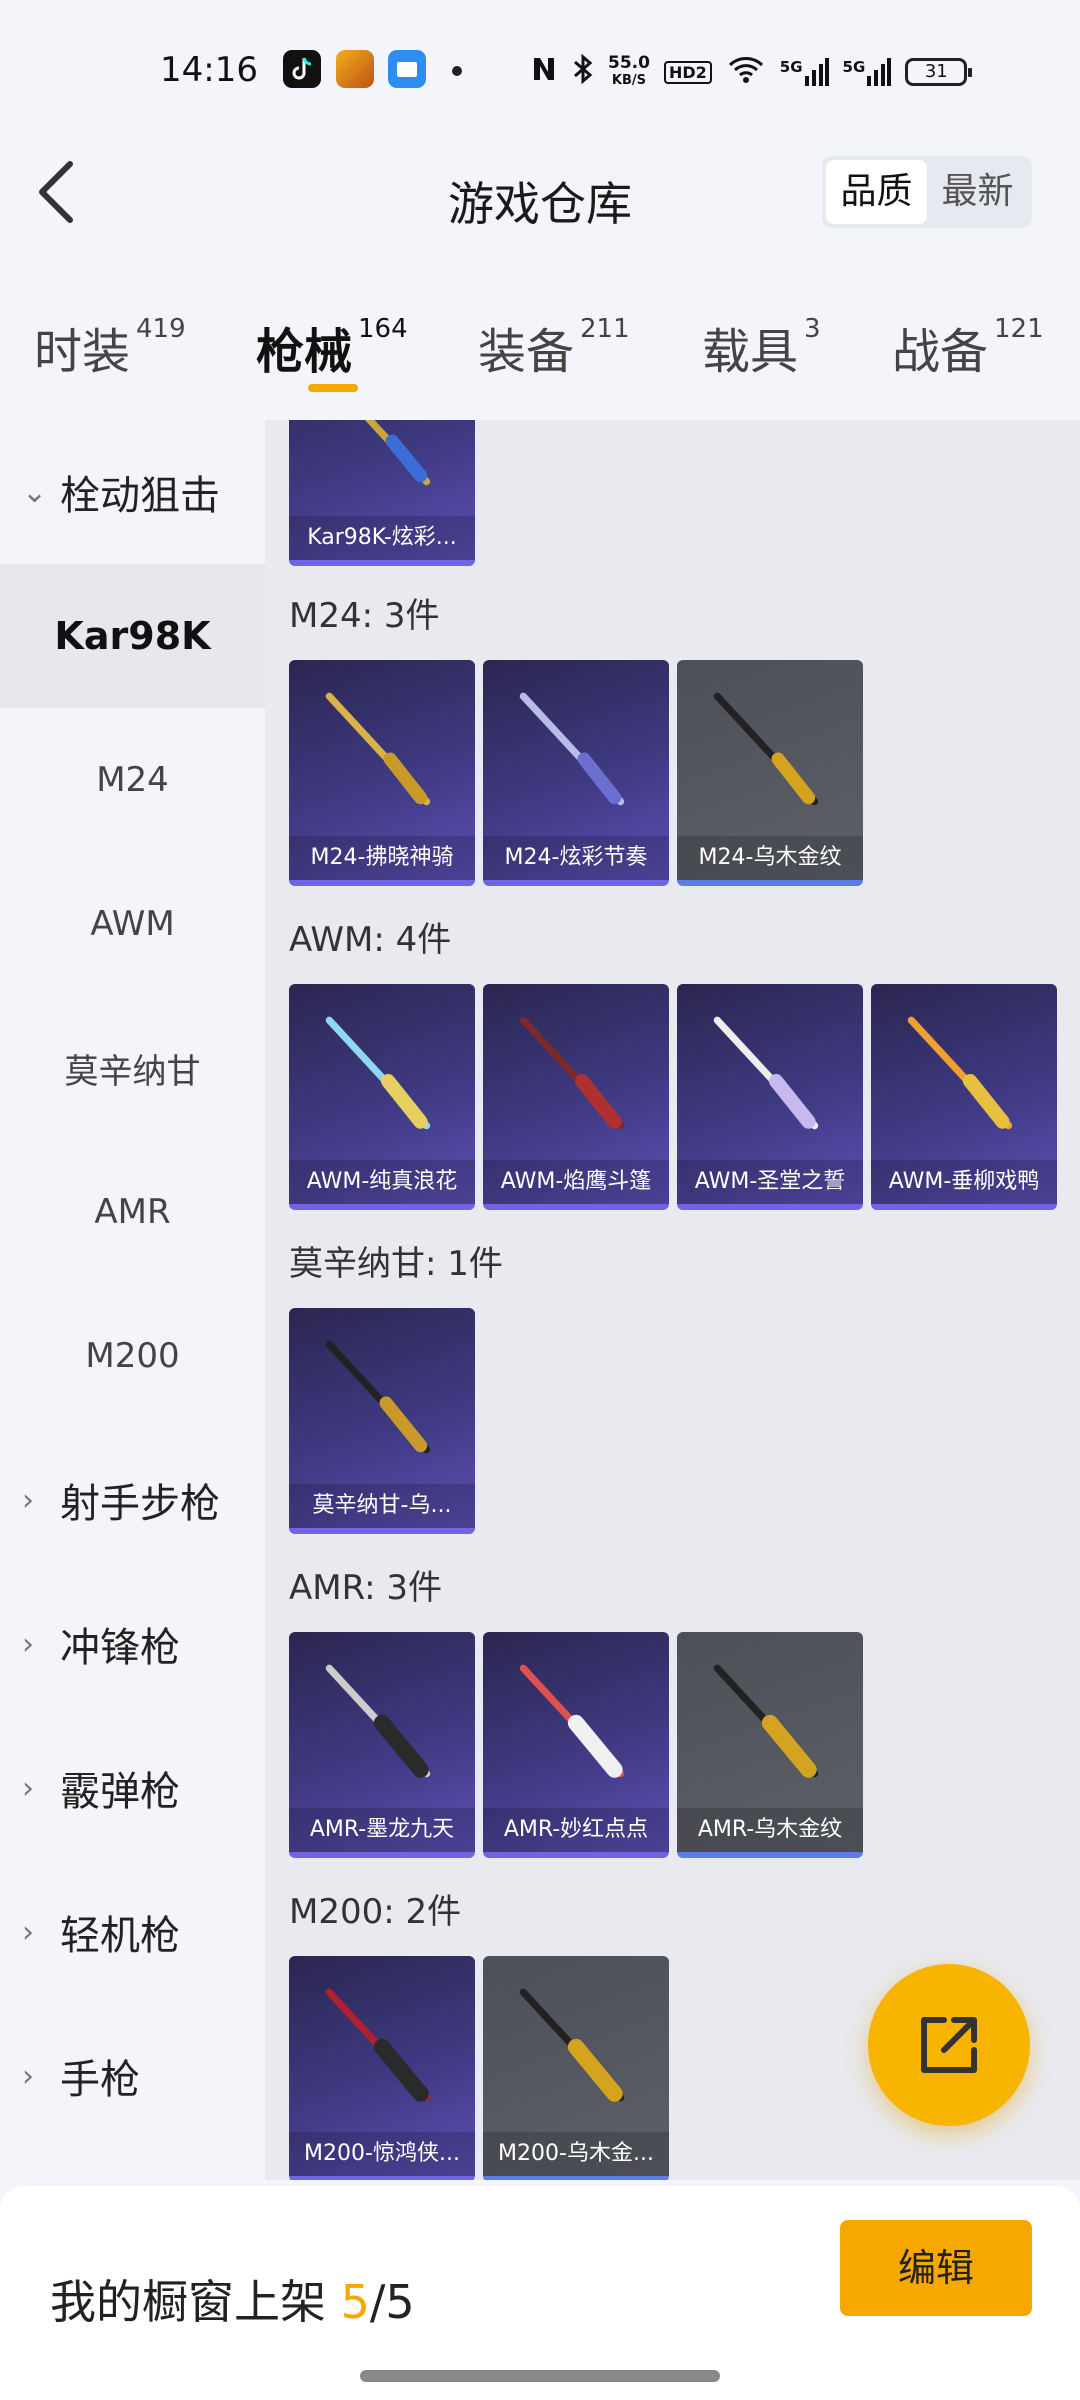 The image size is (1080, 2400). I want to click on showcase-total-count: 5, so click(400, 2302).